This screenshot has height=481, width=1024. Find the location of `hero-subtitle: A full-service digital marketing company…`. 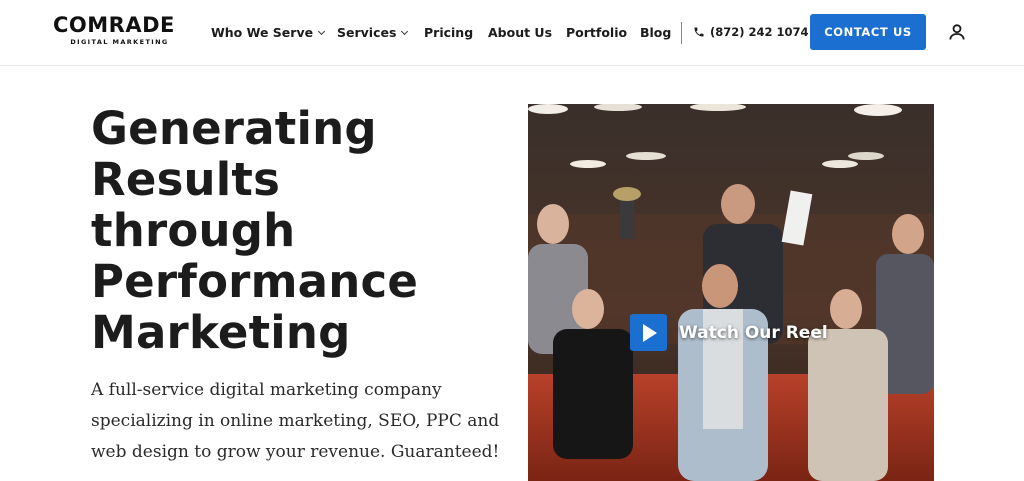

hero-subtitle: A full-service digital marketing company… is located at coordinates (295, 421).